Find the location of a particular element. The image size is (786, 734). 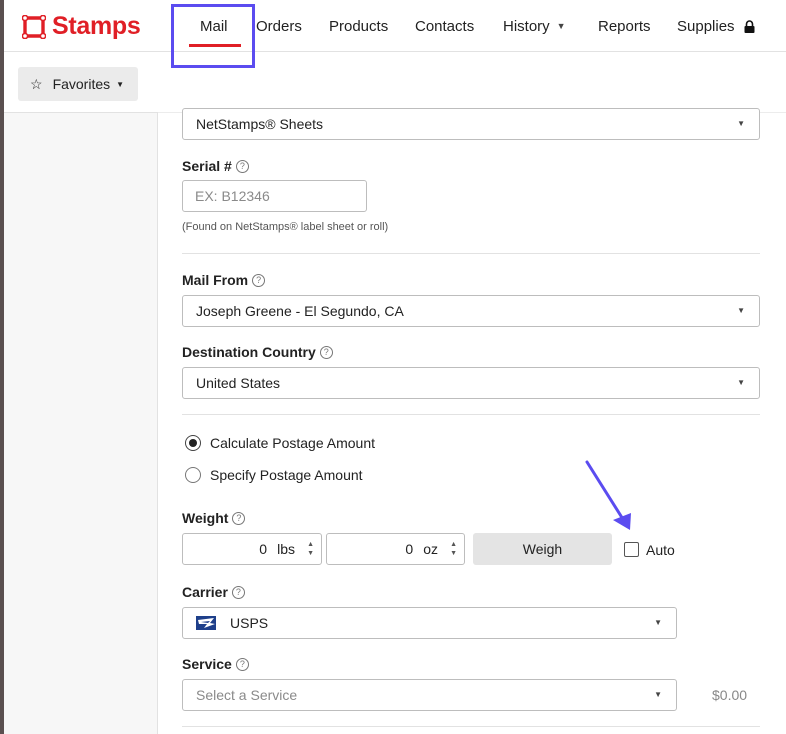

usps-eagle-icon is located at coordinates (206, 623).